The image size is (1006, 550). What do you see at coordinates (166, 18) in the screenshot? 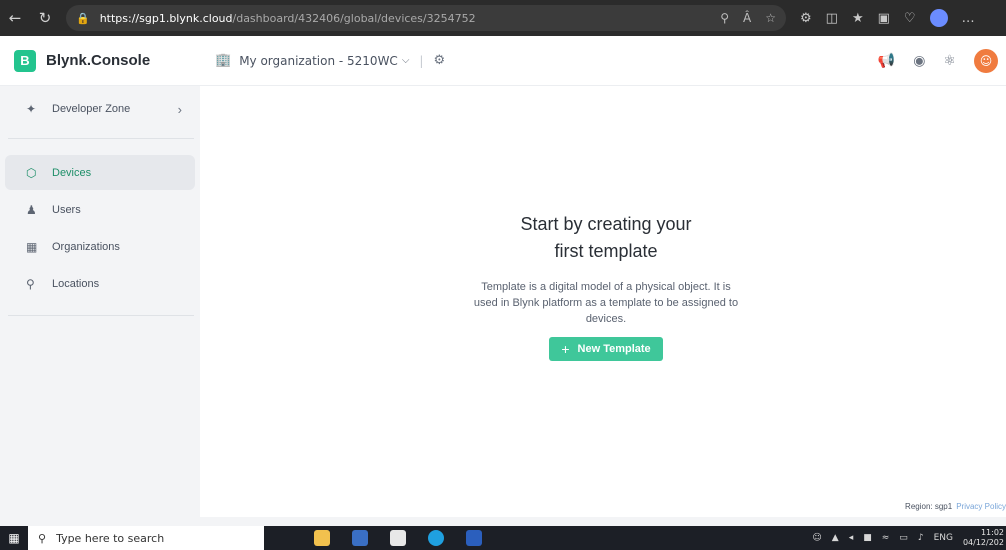
I see `url-host: https://sgp1.blynk.cloud` at bounding box center [166, 18].